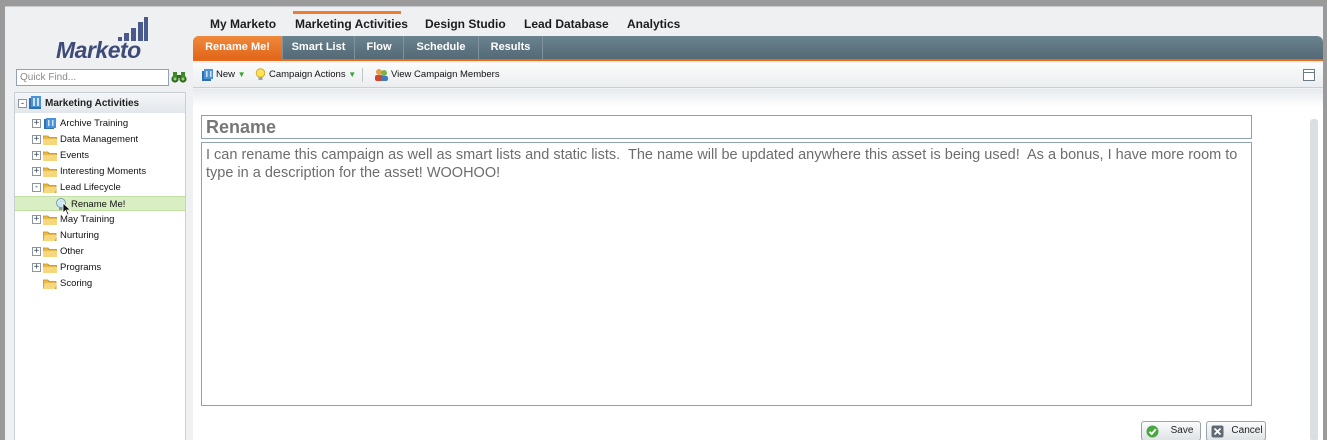  What do you see at coordinates (362, 75) in the screenshot?
I see `toolbar-separator` at bounding box center [362, 75].